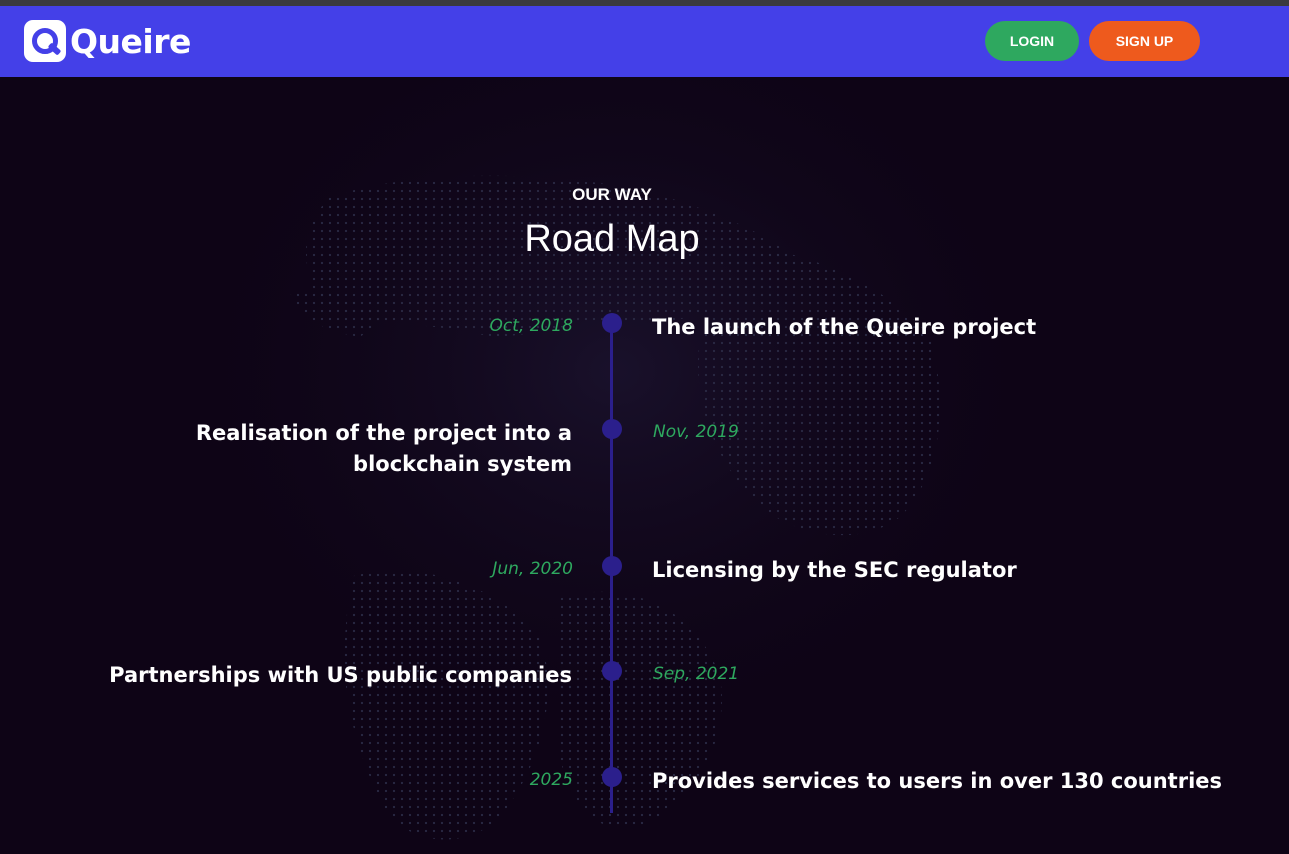  I want to click on signup-button: SIGN UP, so click(1144, 41).